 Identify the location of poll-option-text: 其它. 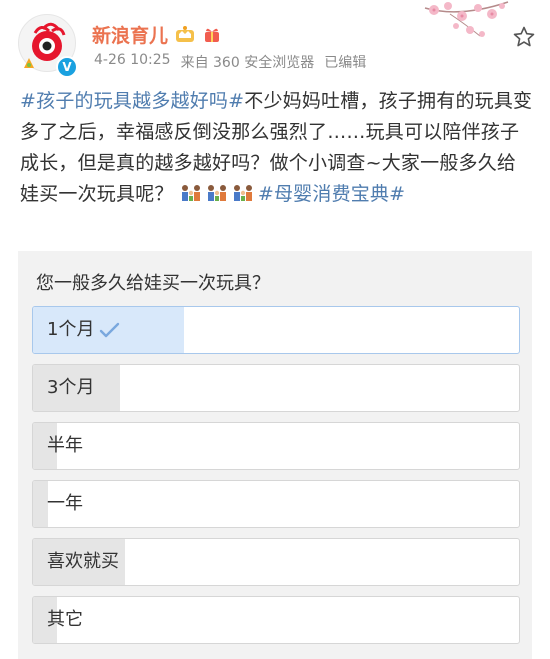
(65, 619).